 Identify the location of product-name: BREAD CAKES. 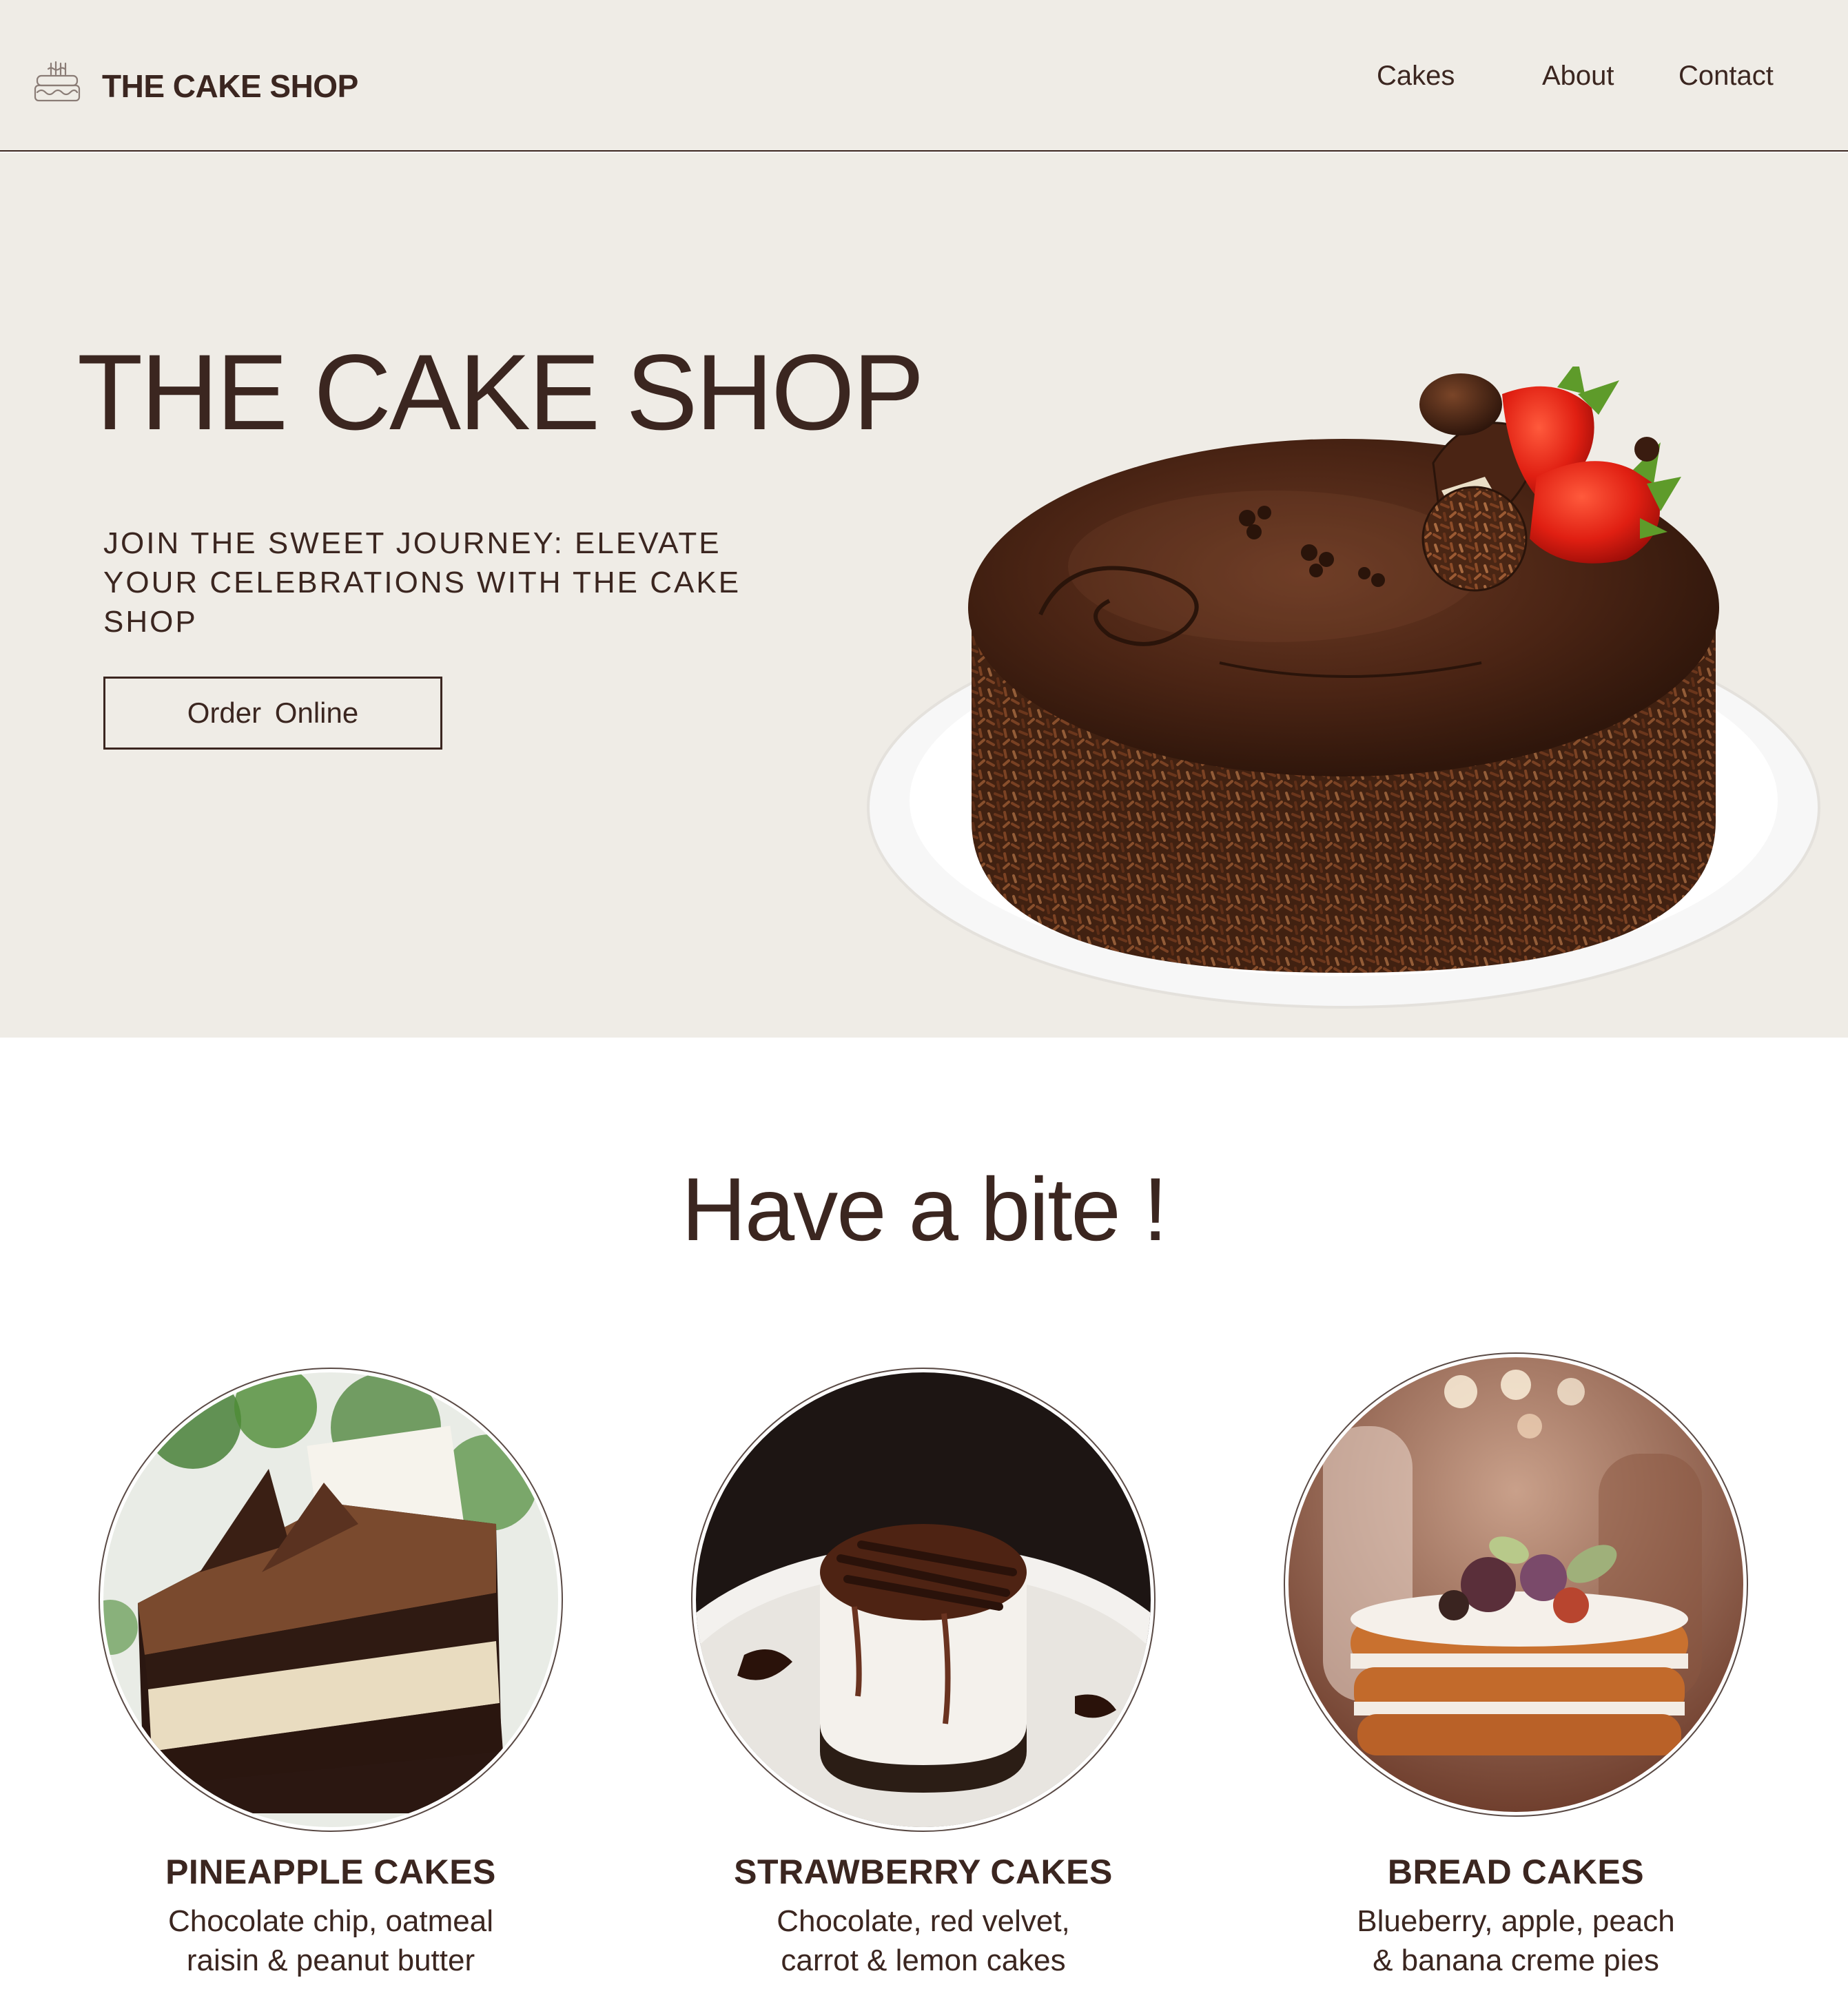
(1516, 1872).